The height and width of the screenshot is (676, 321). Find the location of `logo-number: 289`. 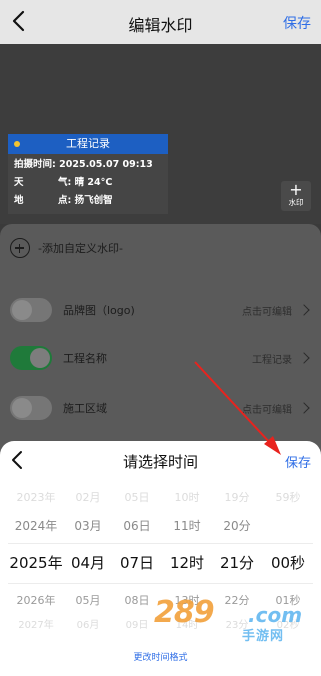

logo-number: 289 is located at coordinates (184, 612).